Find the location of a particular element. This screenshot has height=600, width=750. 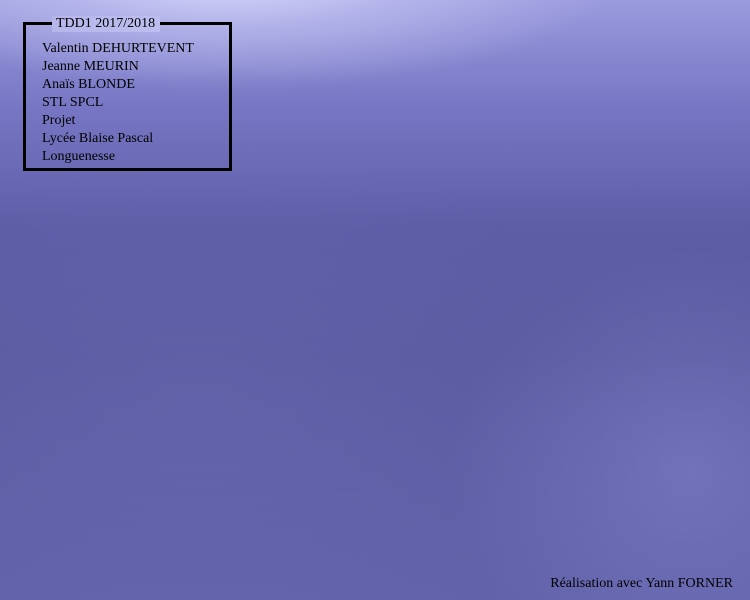

info-line-project: Projet is located at coordinates (59, 120).